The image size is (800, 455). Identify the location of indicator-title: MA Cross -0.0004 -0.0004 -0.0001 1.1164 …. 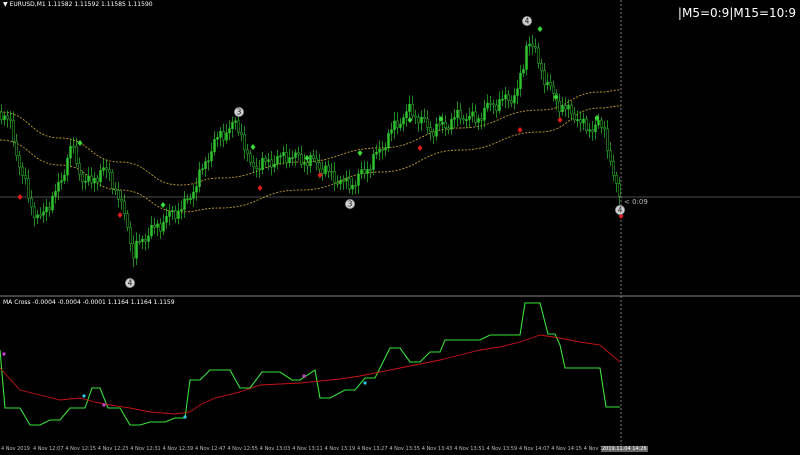
(89, 302).